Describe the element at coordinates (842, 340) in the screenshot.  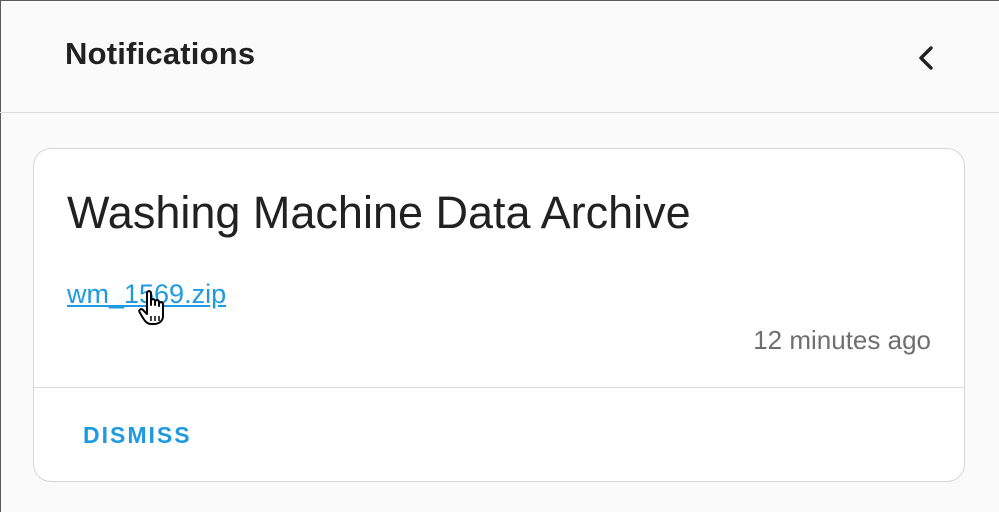
I see `notification-timestamp: 12 minutes ago` at that location.